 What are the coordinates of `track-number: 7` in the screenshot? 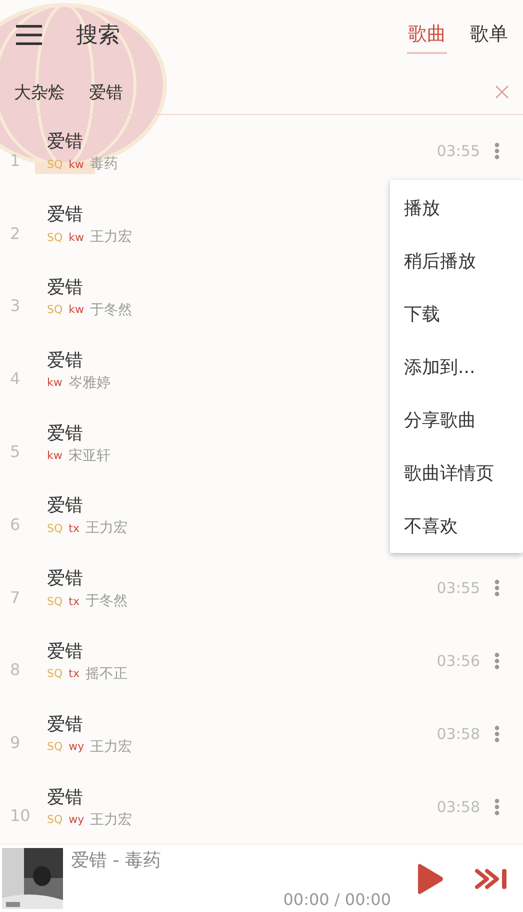 It's located at (15, 597).